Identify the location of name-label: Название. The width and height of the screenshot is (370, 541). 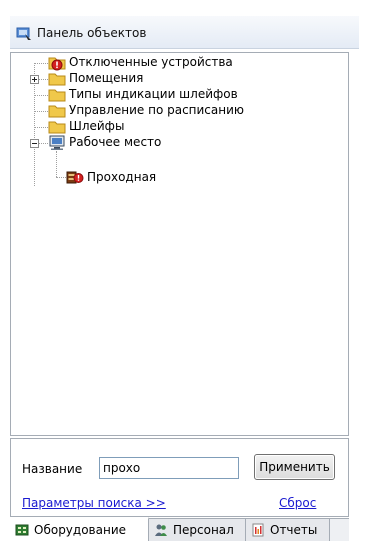
(52, 469).